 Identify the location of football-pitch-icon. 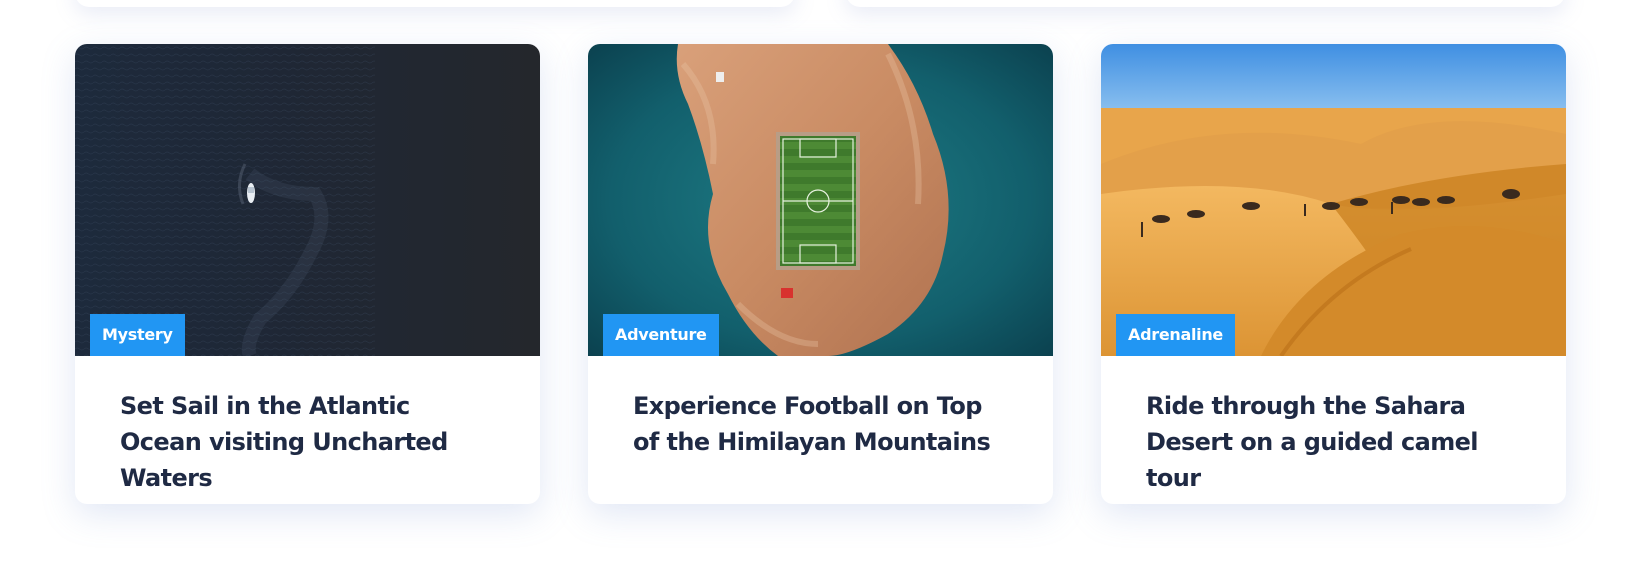
(818, 201).